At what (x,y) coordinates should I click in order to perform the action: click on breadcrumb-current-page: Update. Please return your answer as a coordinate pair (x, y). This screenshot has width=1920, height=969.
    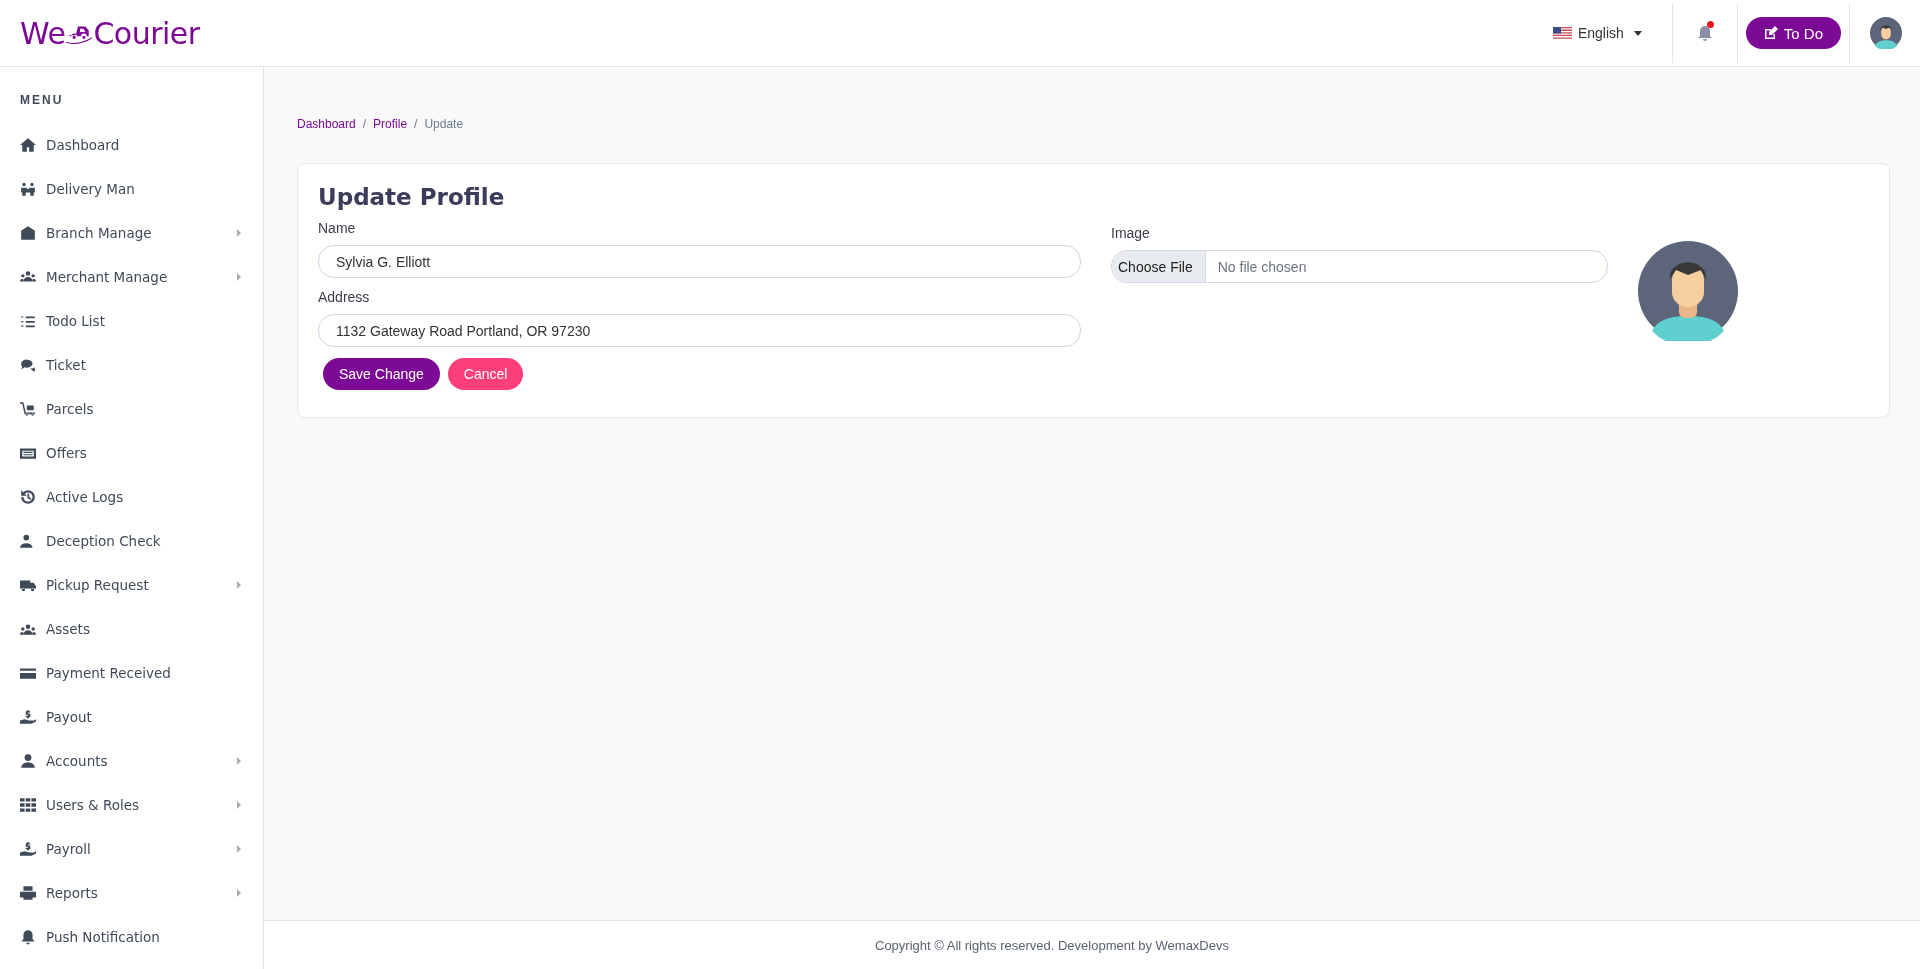
    Looking at the image, I should click on (444, 124).